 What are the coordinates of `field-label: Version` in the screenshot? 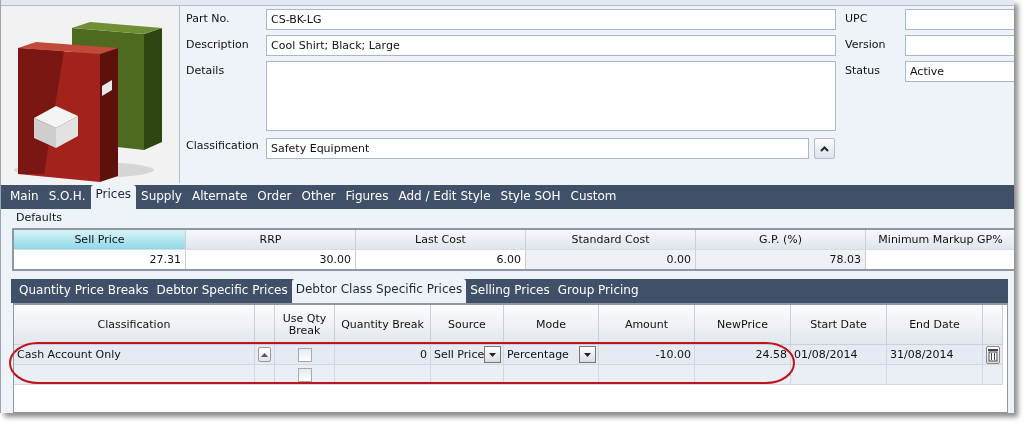 It's located at (866, 45).